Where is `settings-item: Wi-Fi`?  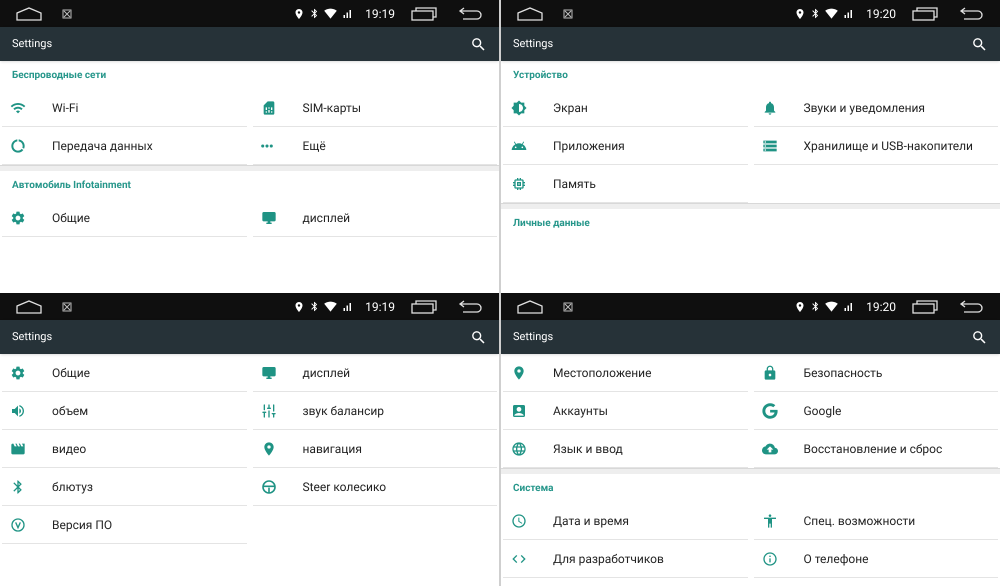
settings-item: Wi-Fi is located at coordinates (124, 108).